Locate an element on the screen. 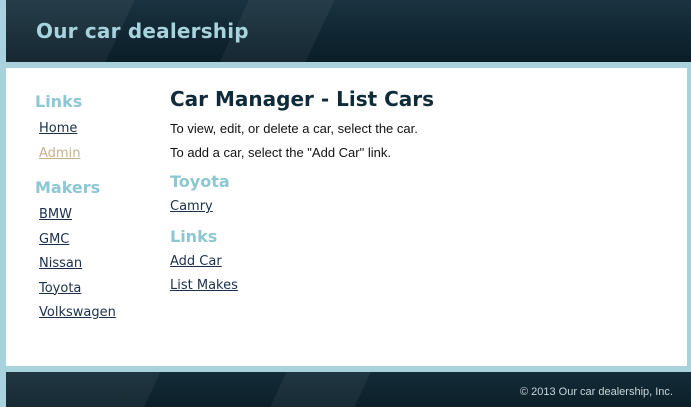 The height and width of the screenshot is (413, 691). site-header: Our car dealership is located at coordinates (348, 31).